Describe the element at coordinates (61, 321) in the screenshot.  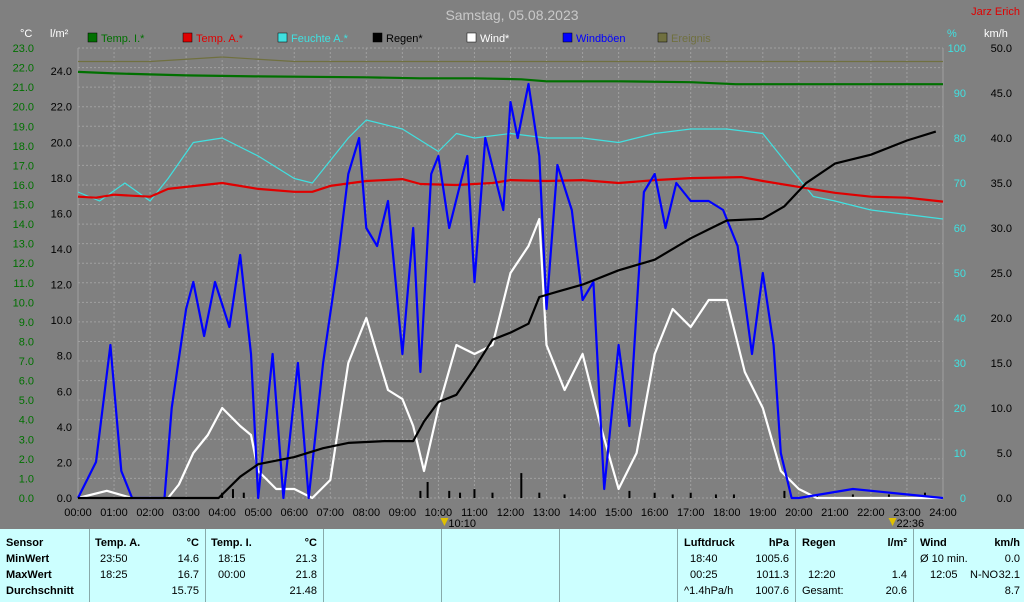
I see `y-tick-rain: 10.0` at that location.